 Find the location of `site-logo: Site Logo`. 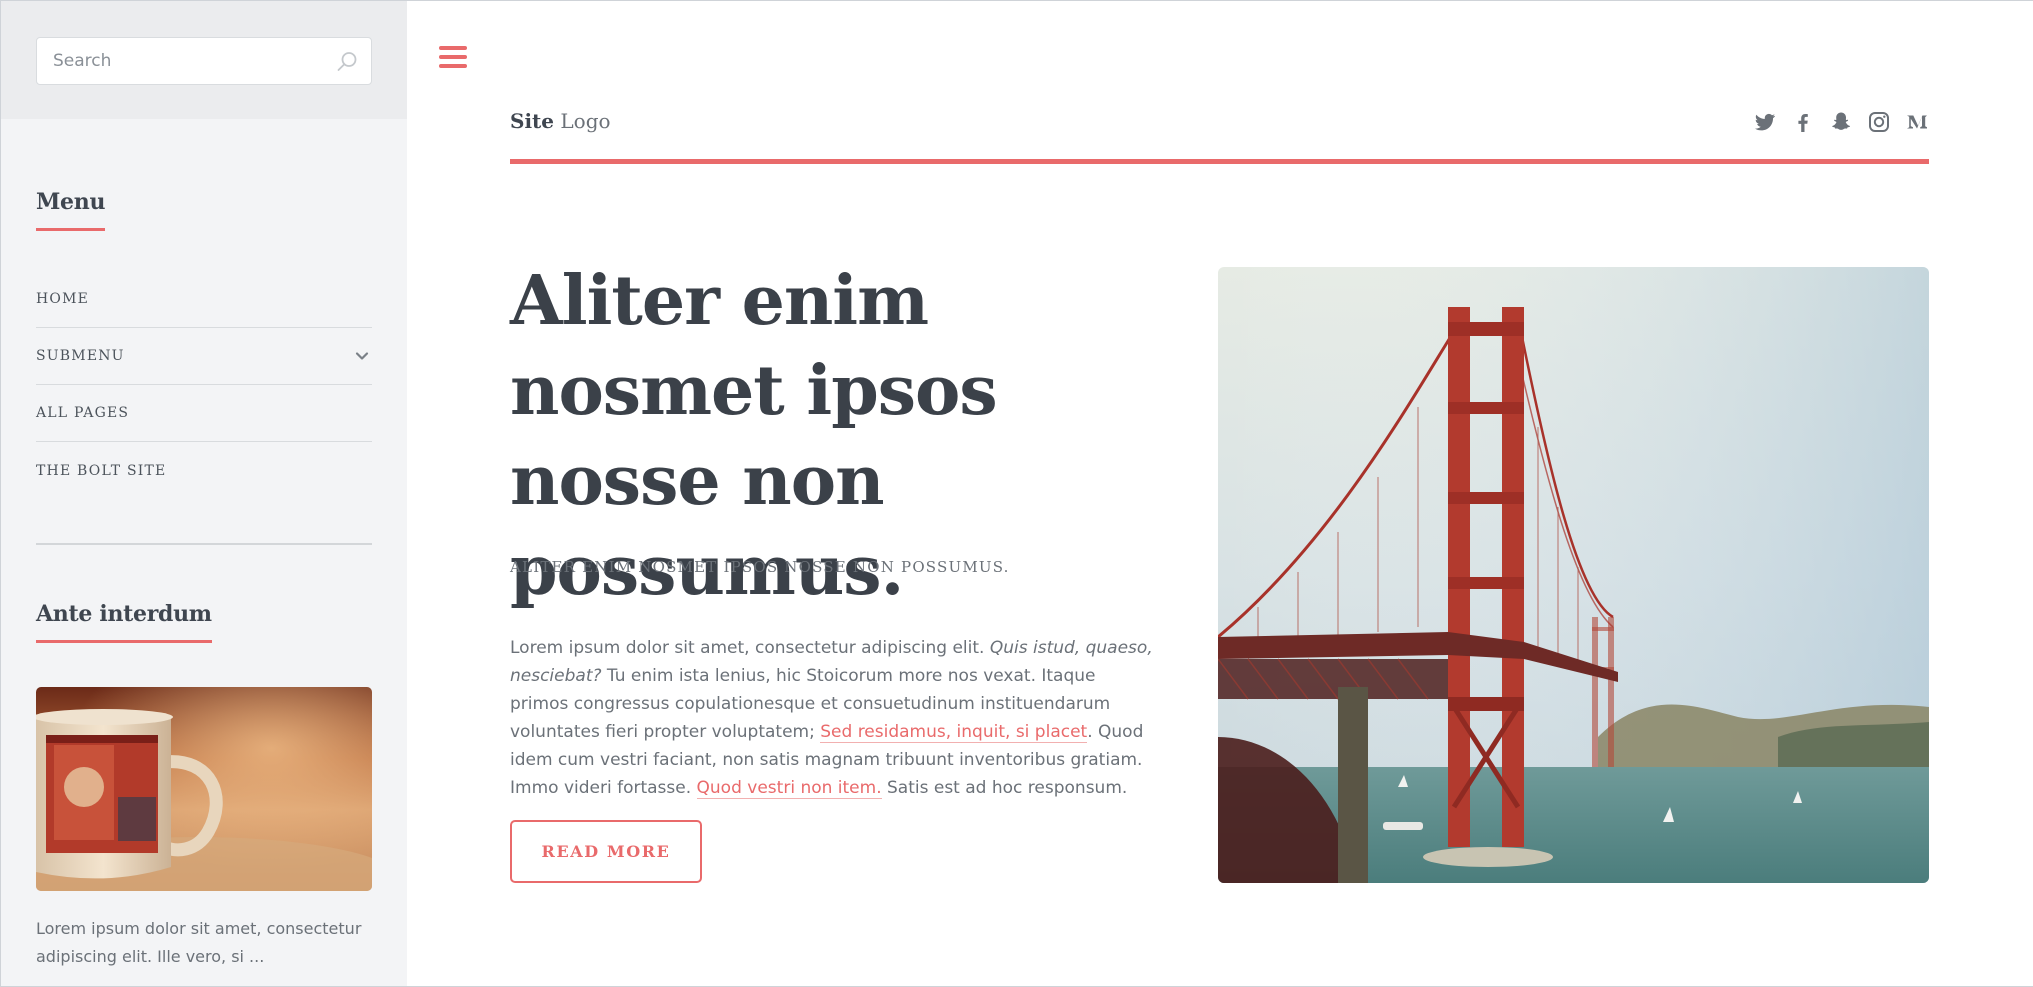

site-logo: Site Logo is located at coordinates (560, 121).